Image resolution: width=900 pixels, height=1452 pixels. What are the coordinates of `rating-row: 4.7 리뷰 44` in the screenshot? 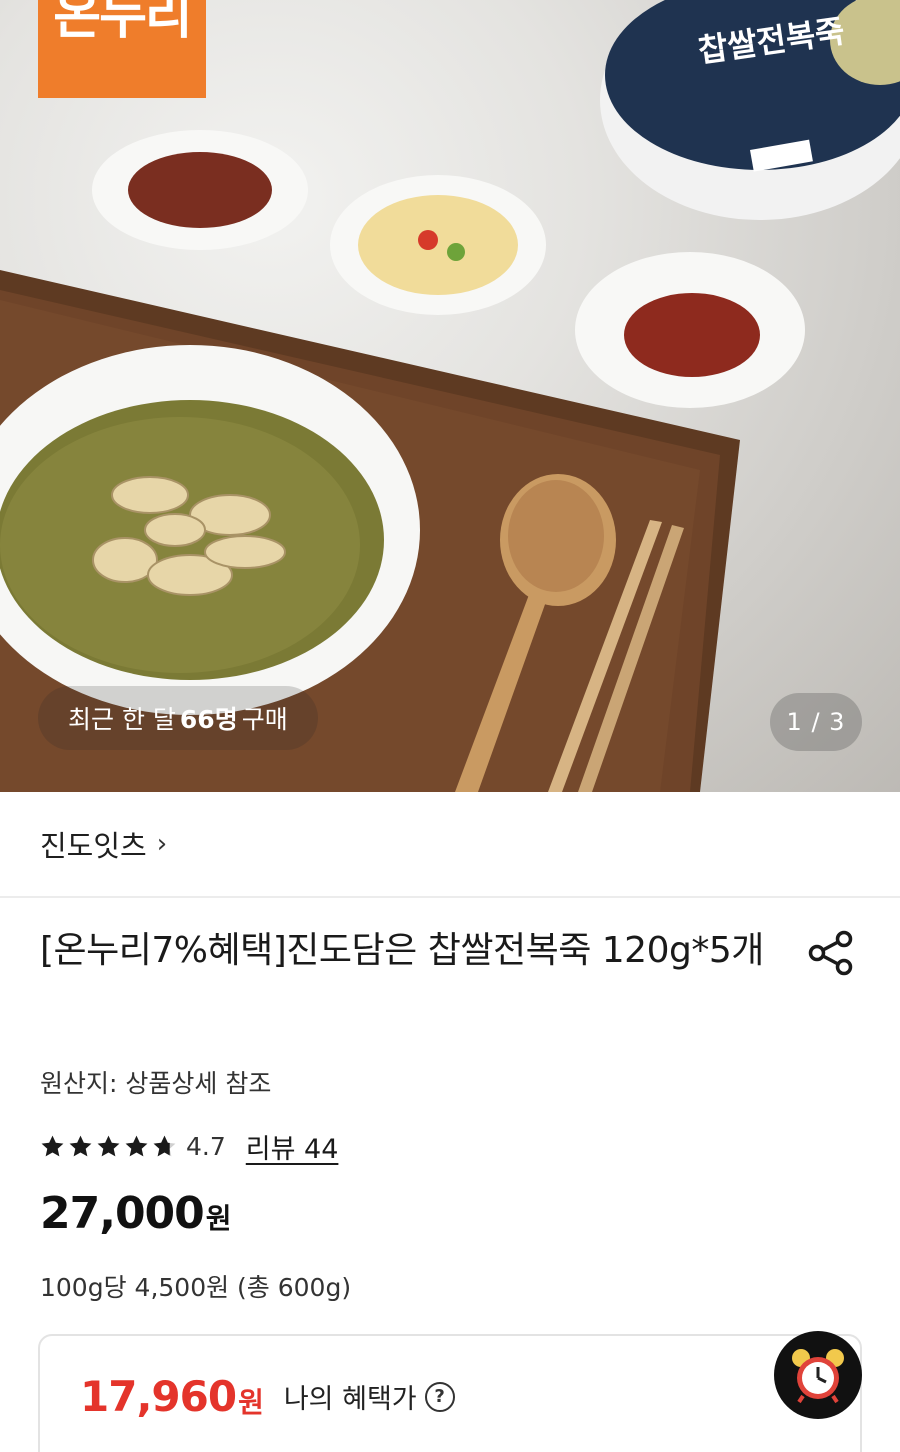 It's located at (189, 1146).